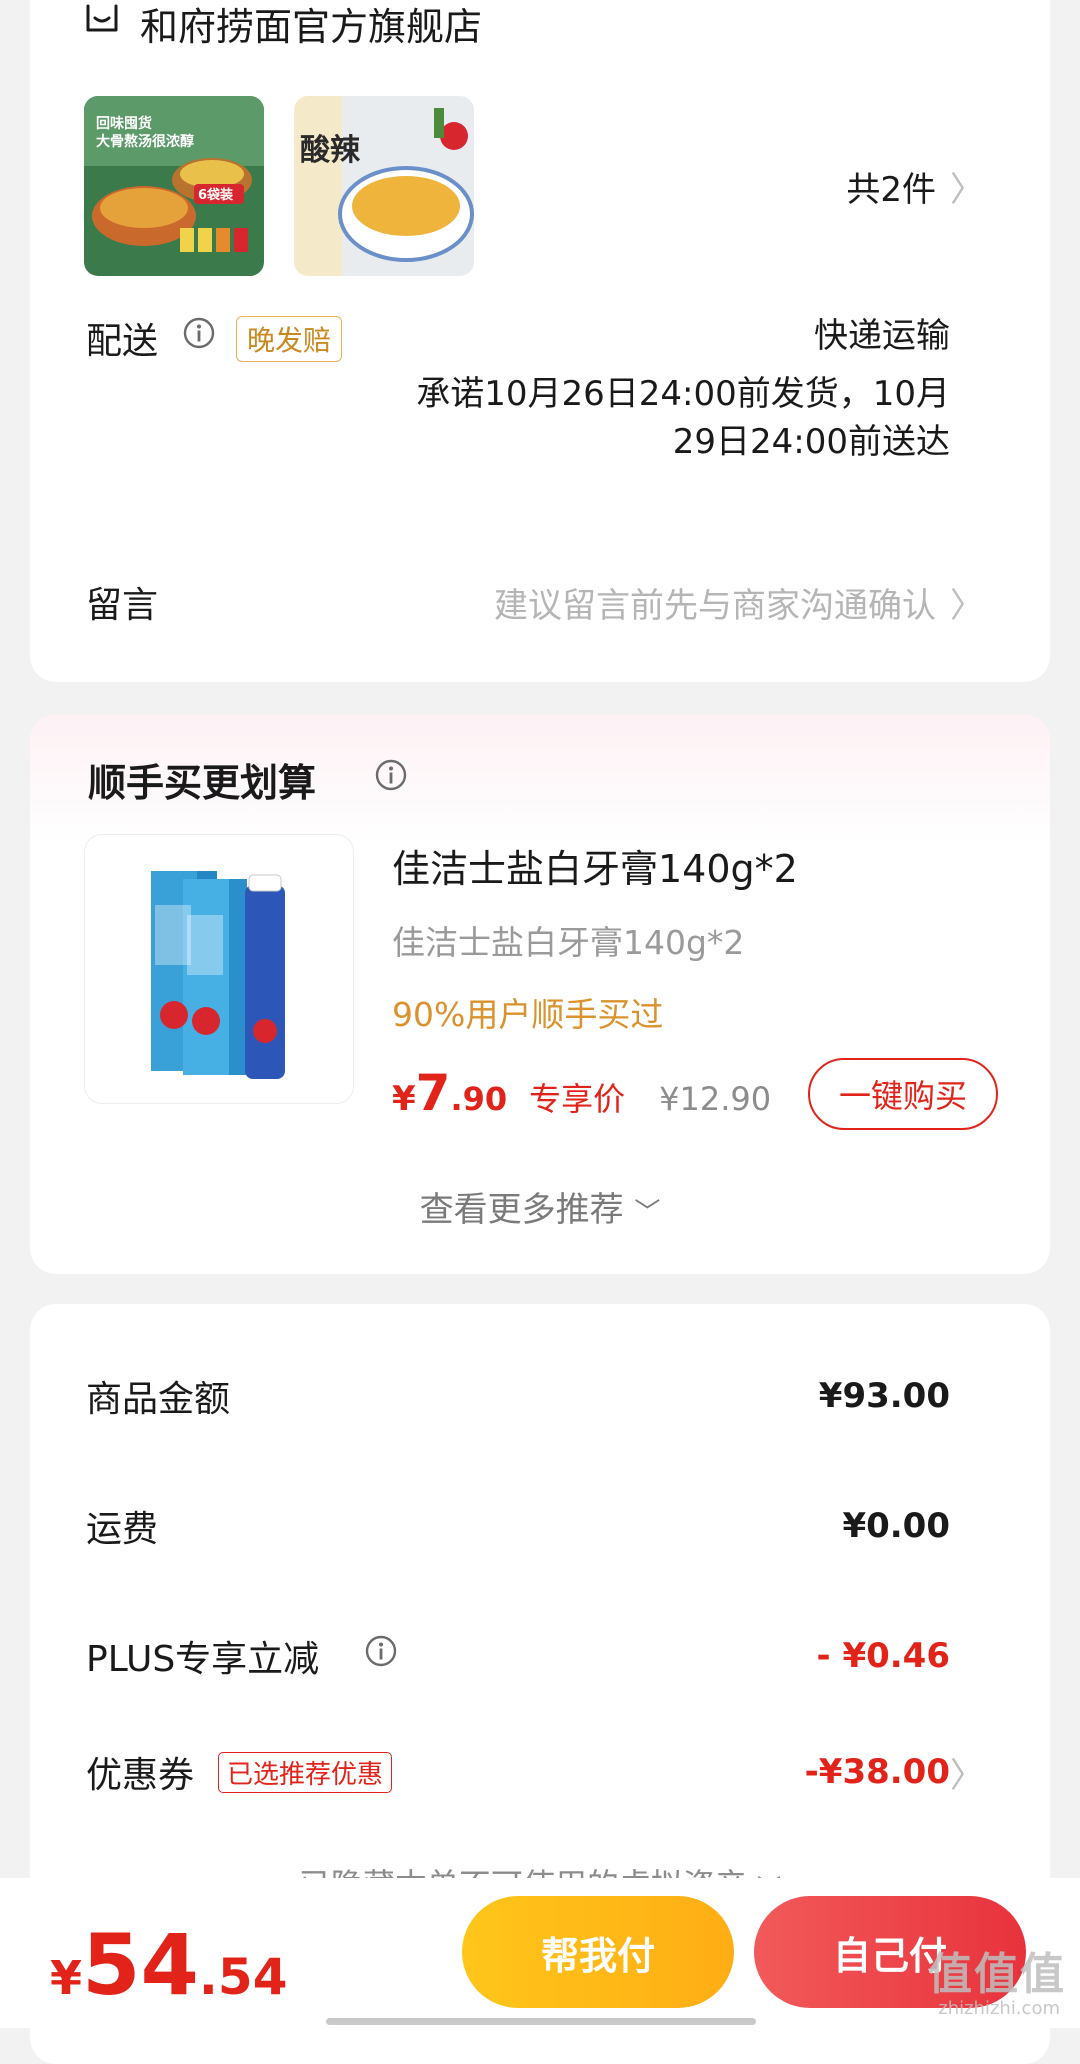  What do you see at coordinates (140, 1965) in the screenshot?
I see `total-integer: 54` at bounding box center [140, 1965].